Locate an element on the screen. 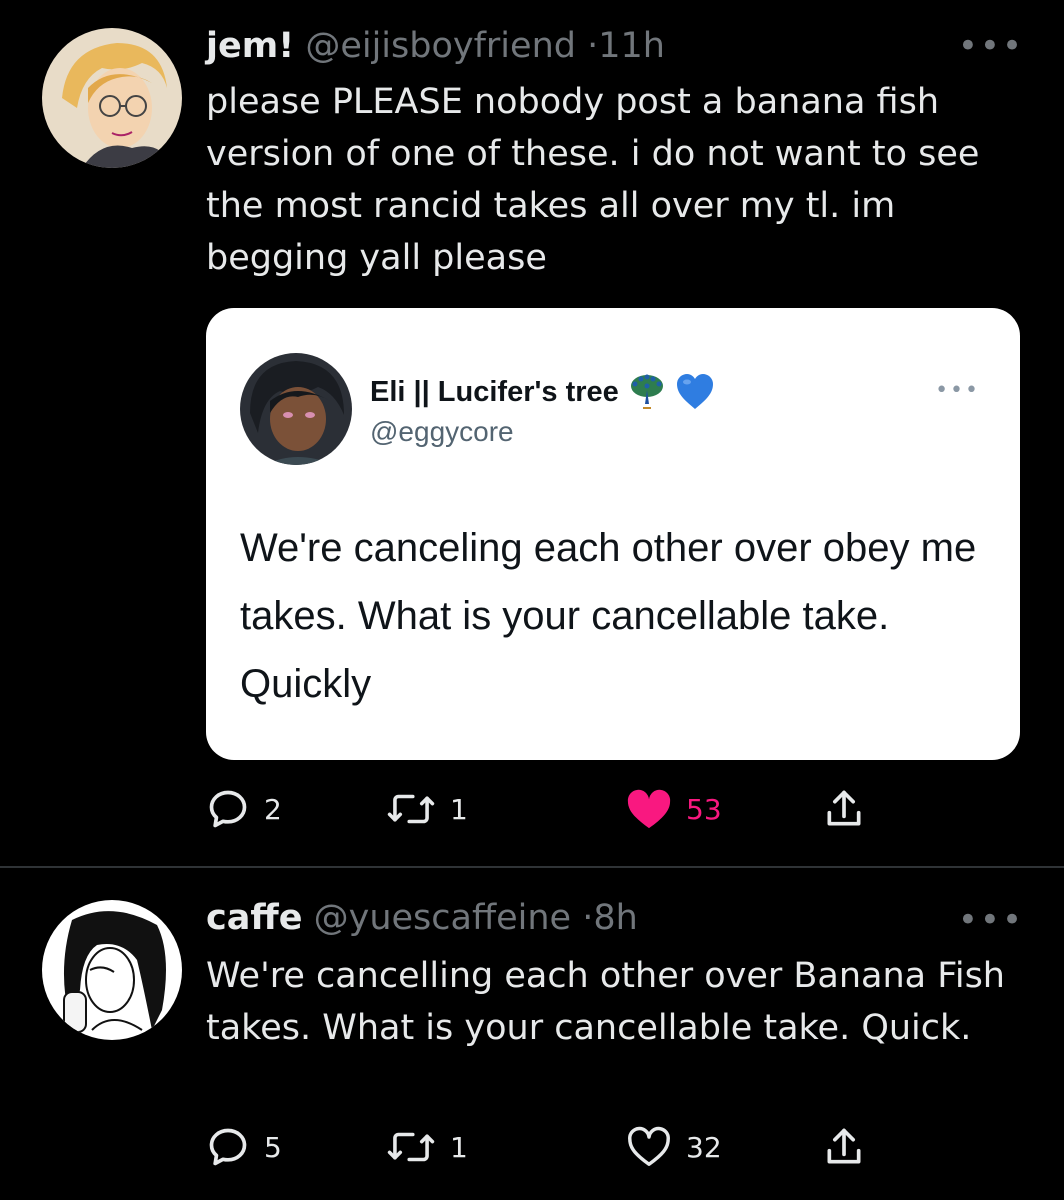 This screenshot has width=1064, height=1200. reply-button: 2 is located at coordinates (244, 809).